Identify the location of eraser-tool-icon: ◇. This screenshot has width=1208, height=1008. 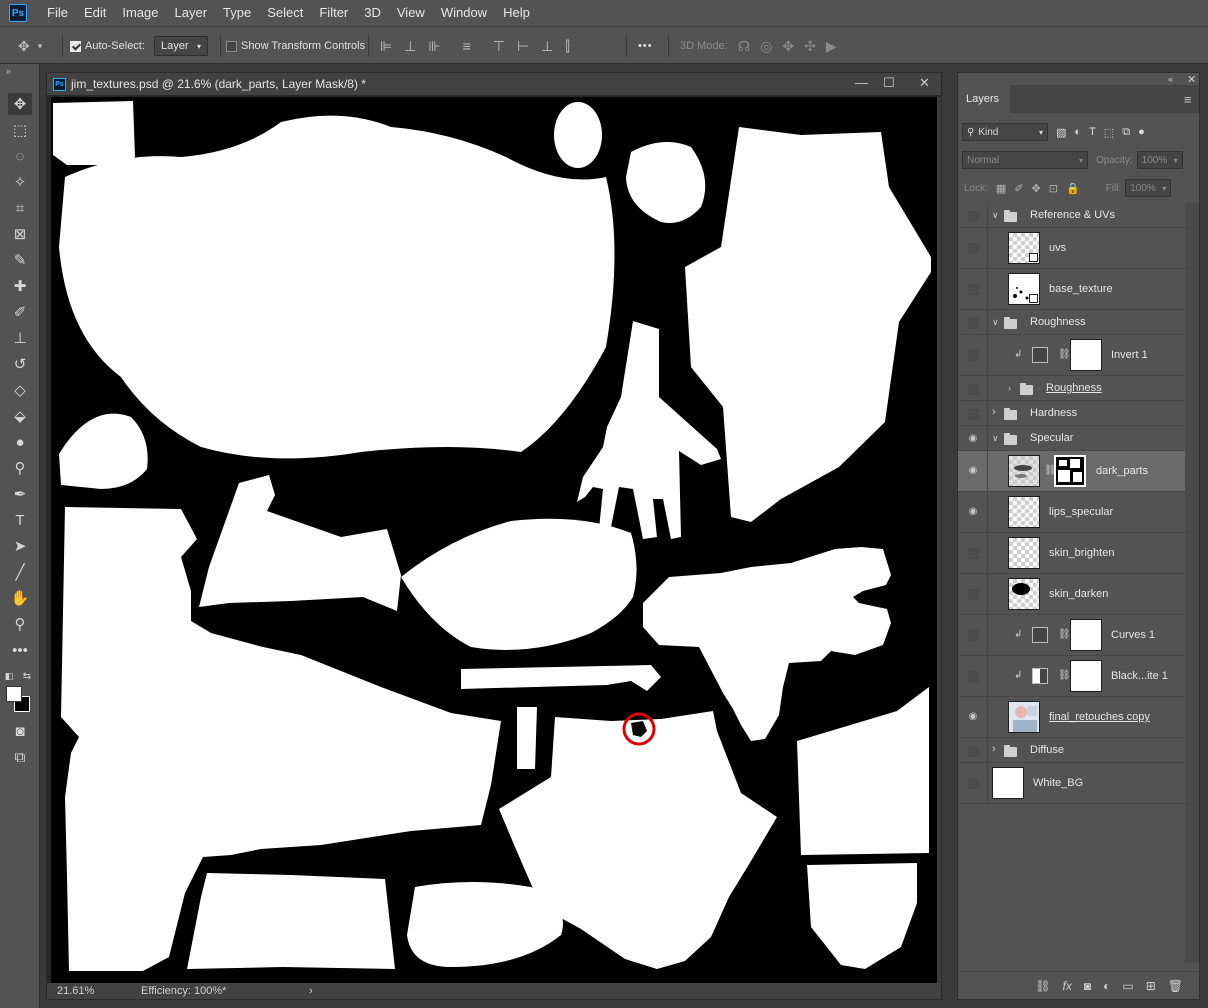
(20, 390).